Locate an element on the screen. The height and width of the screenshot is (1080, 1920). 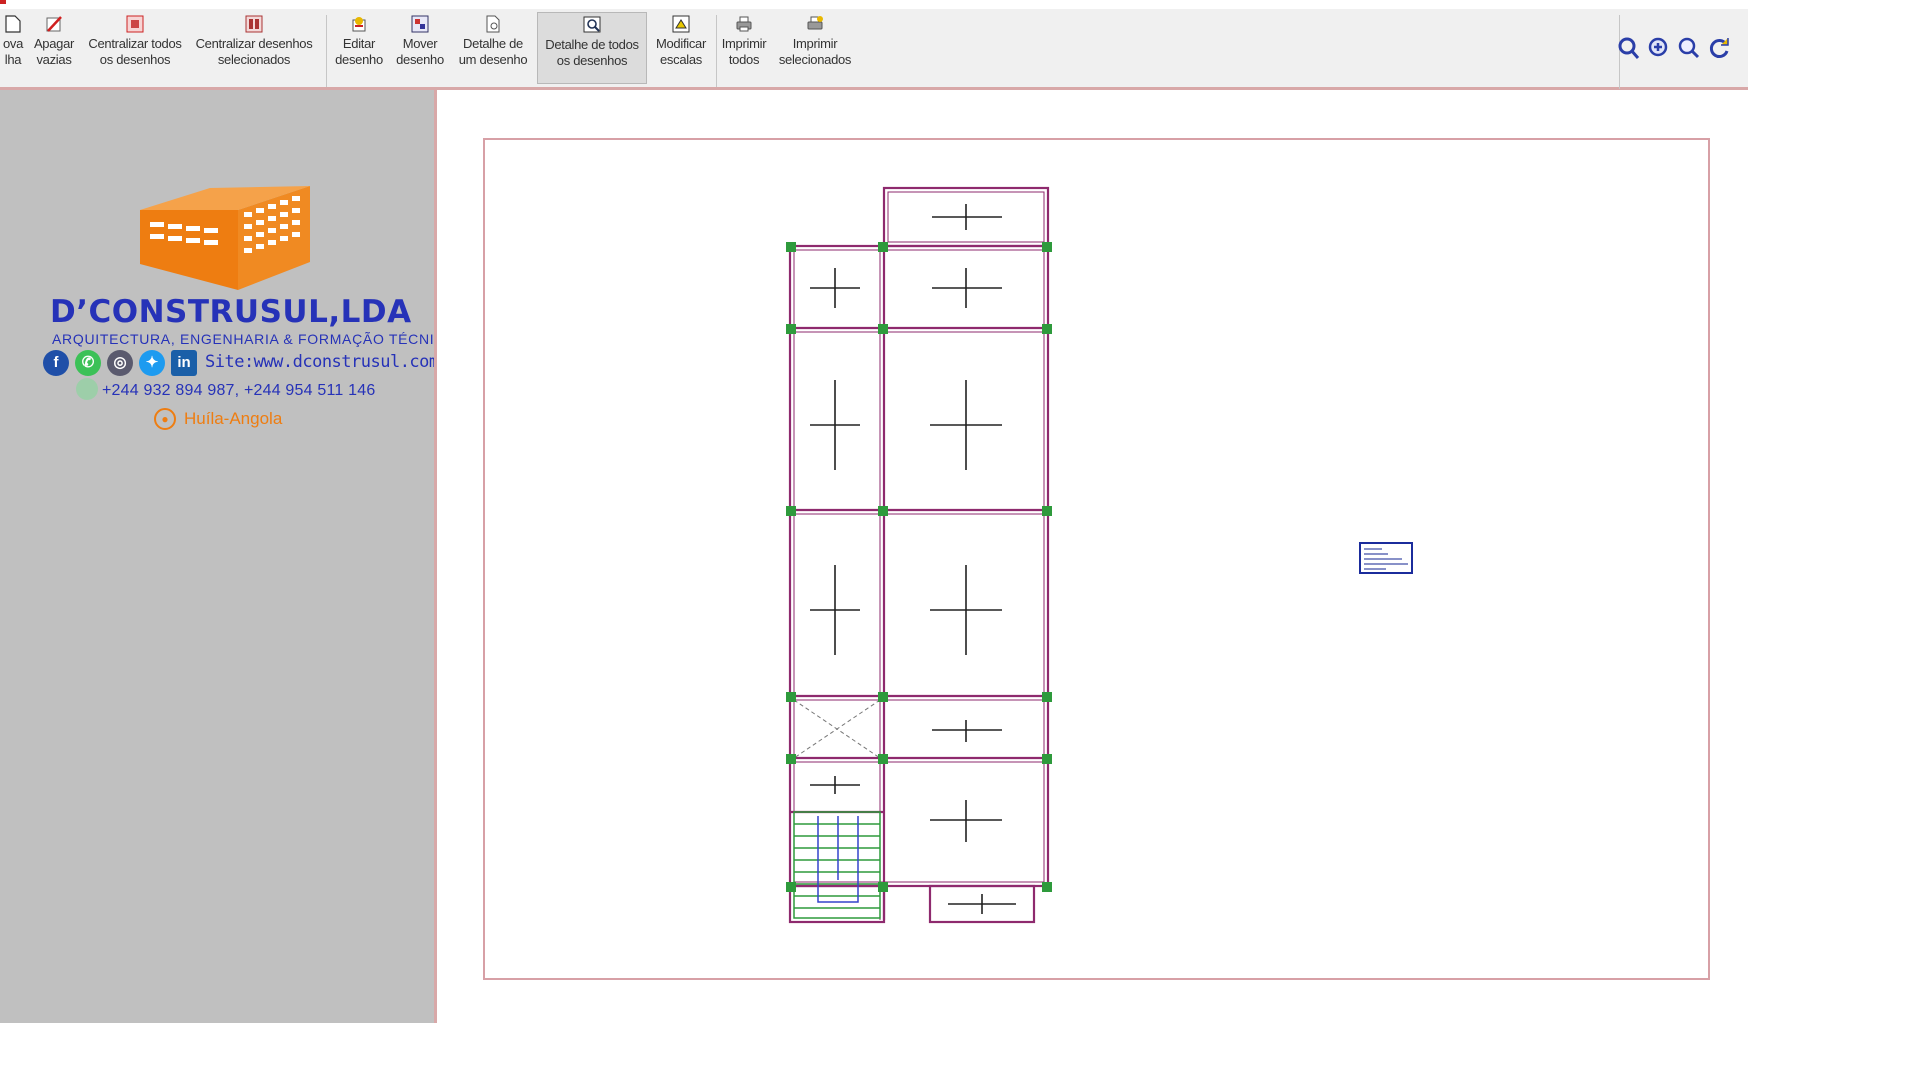
detail-all-icon is located at coordinates (592, 24).